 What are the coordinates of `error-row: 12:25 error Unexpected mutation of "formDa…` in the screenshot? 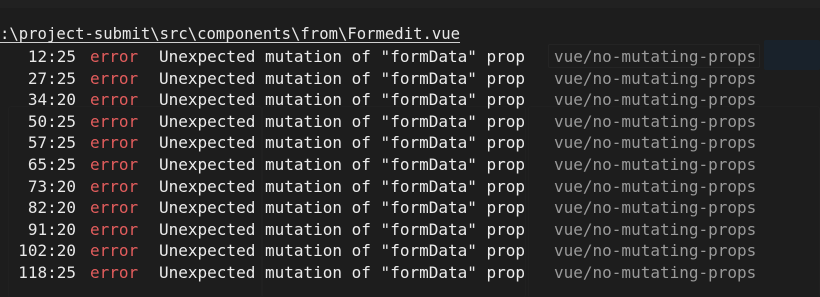 It's located at (378, 57).